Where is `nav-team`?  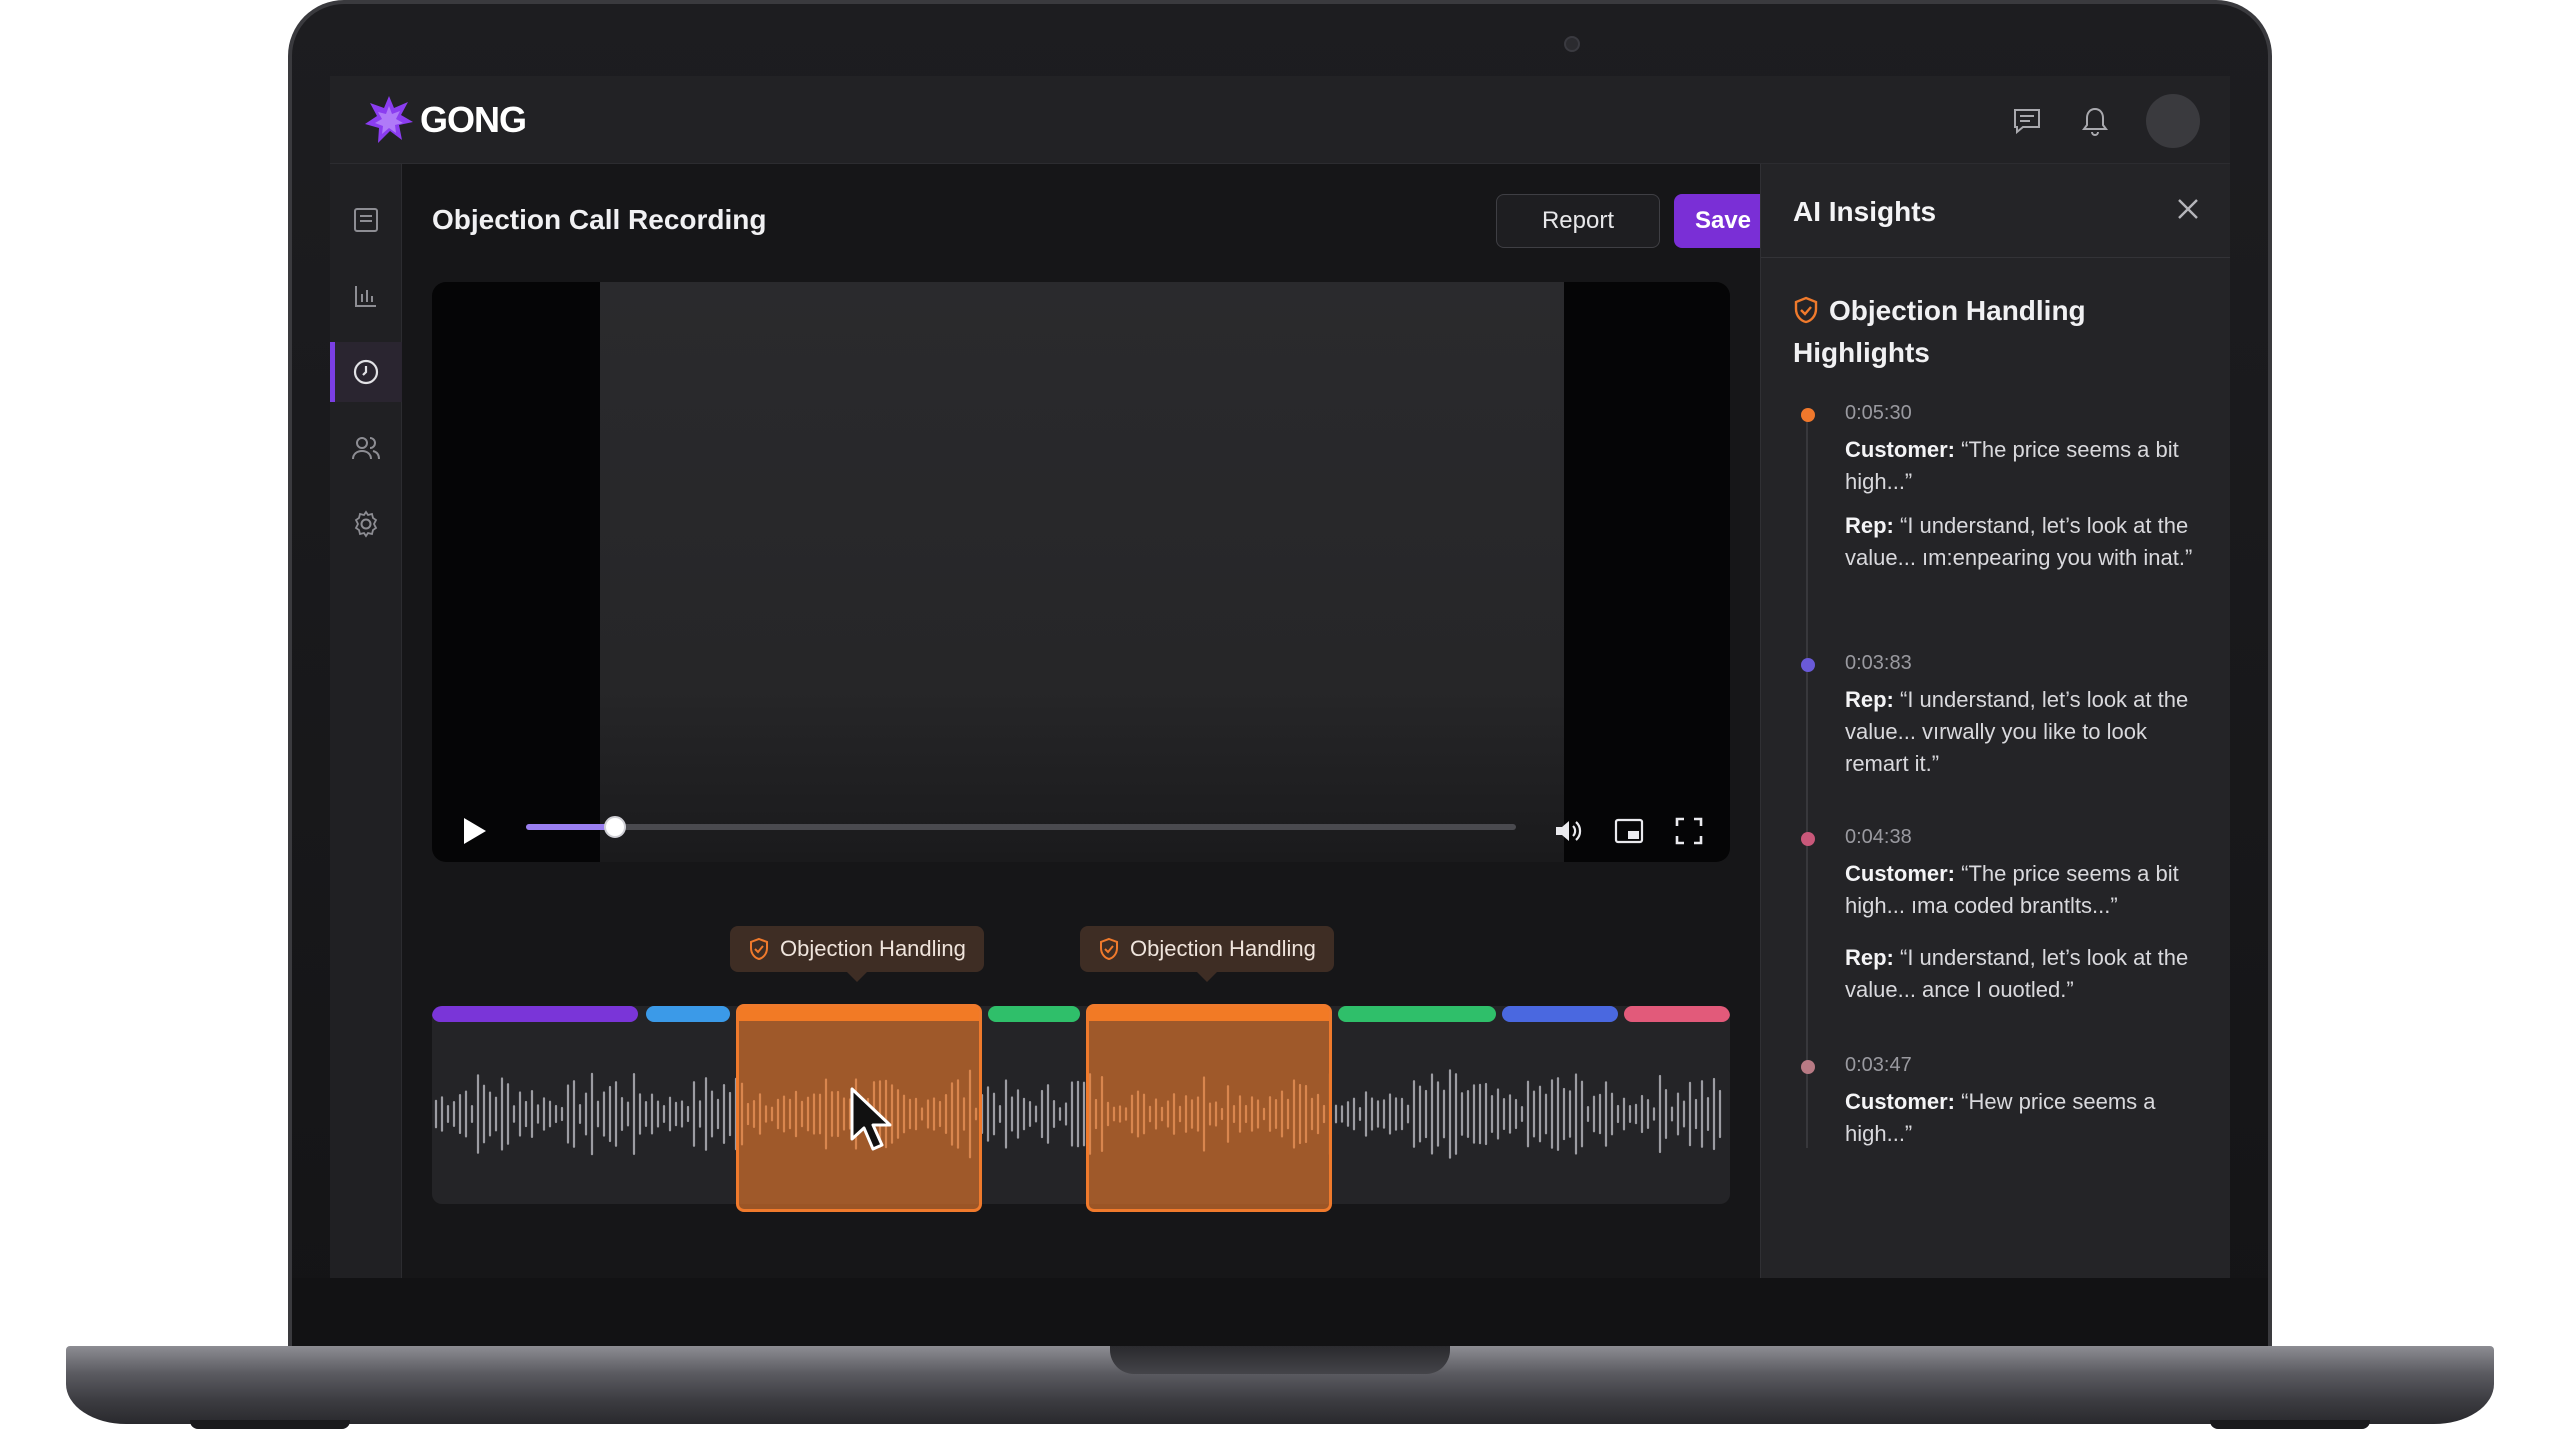 nav-team is located at coordinates (366, 448).